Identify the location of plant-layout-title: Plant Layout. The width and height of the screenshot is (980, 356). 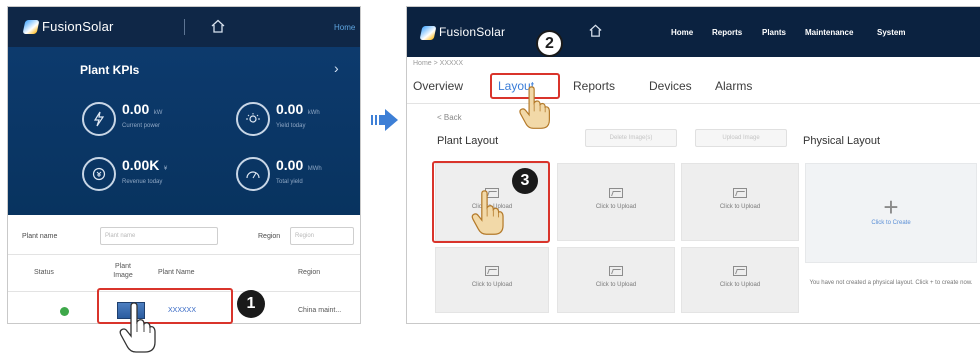
(468, 141).